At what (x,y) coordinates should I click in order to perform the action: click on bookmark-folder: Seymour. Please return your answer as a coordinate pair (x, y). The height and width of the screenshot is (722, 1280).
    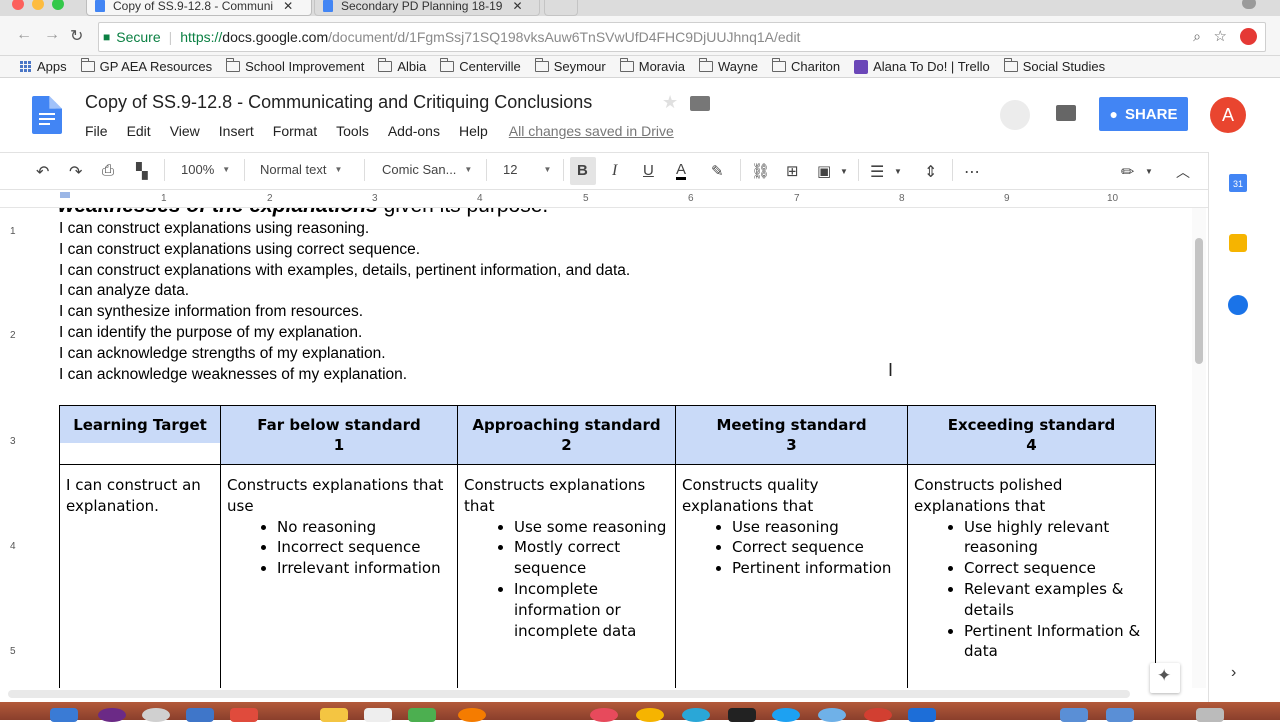
    Looking at the image, I should click on (570, 66).